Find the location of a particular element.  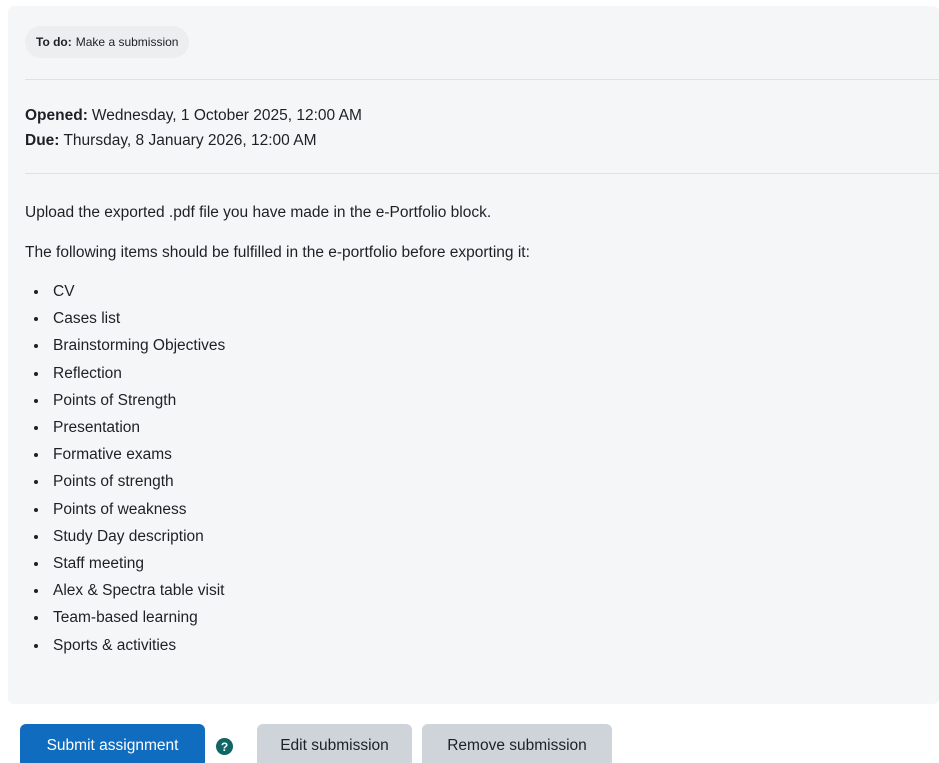

due-label: Due: is located at coordinates (42, 140).